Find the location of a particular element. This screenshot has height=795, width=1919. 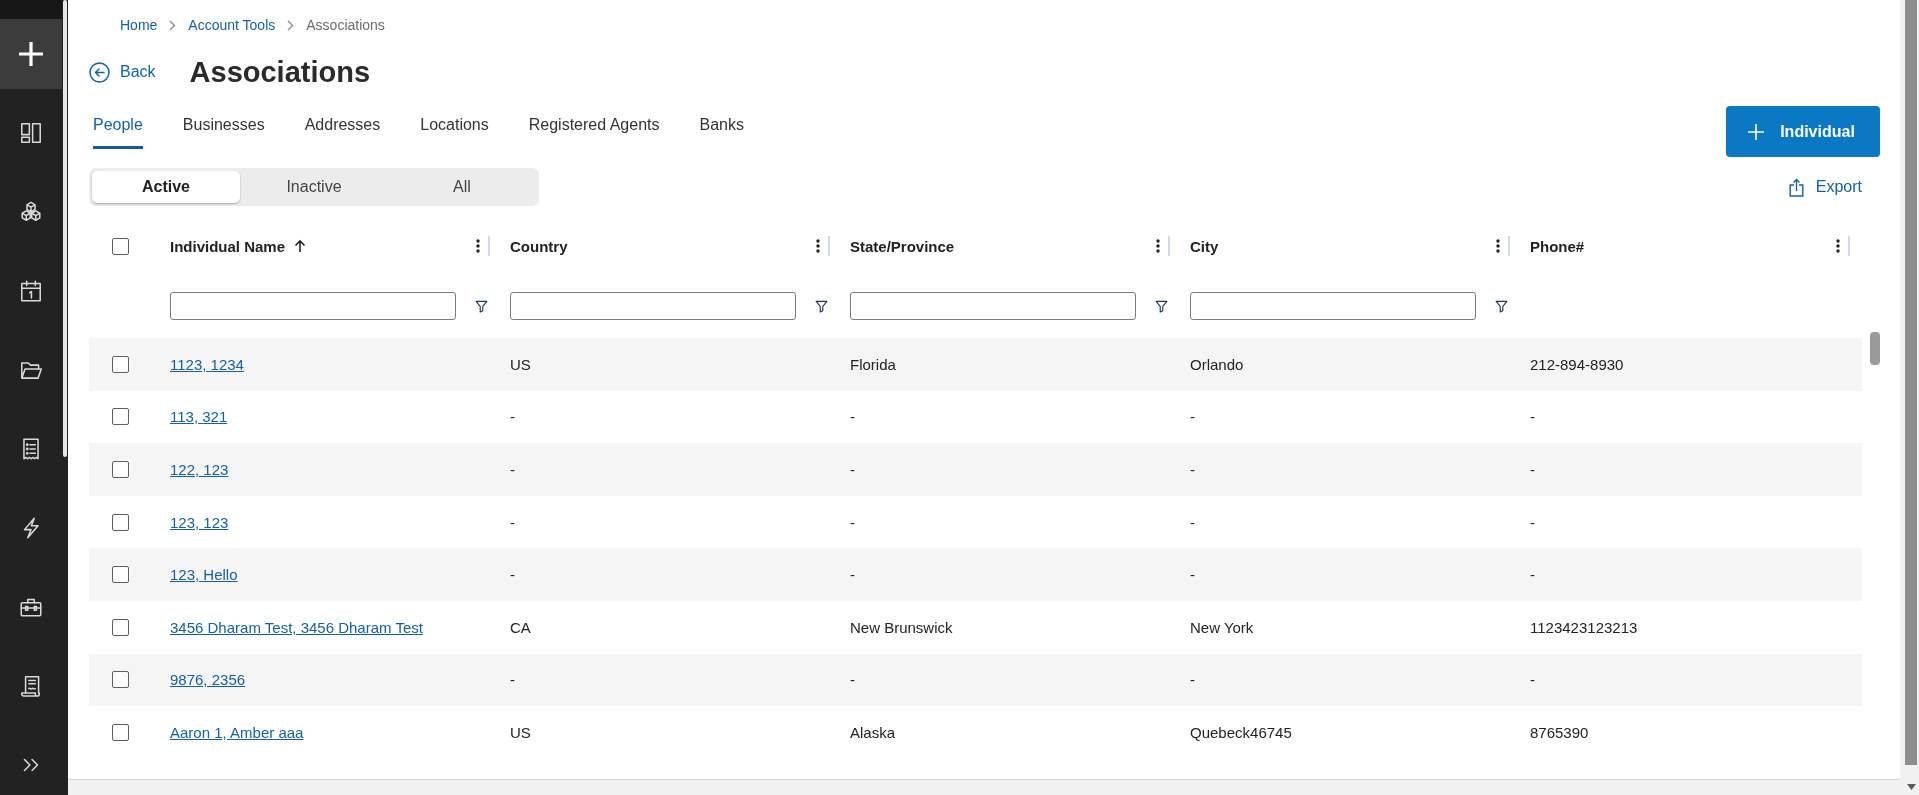

sort-arrow-icon is located at coordinates (300, 246).